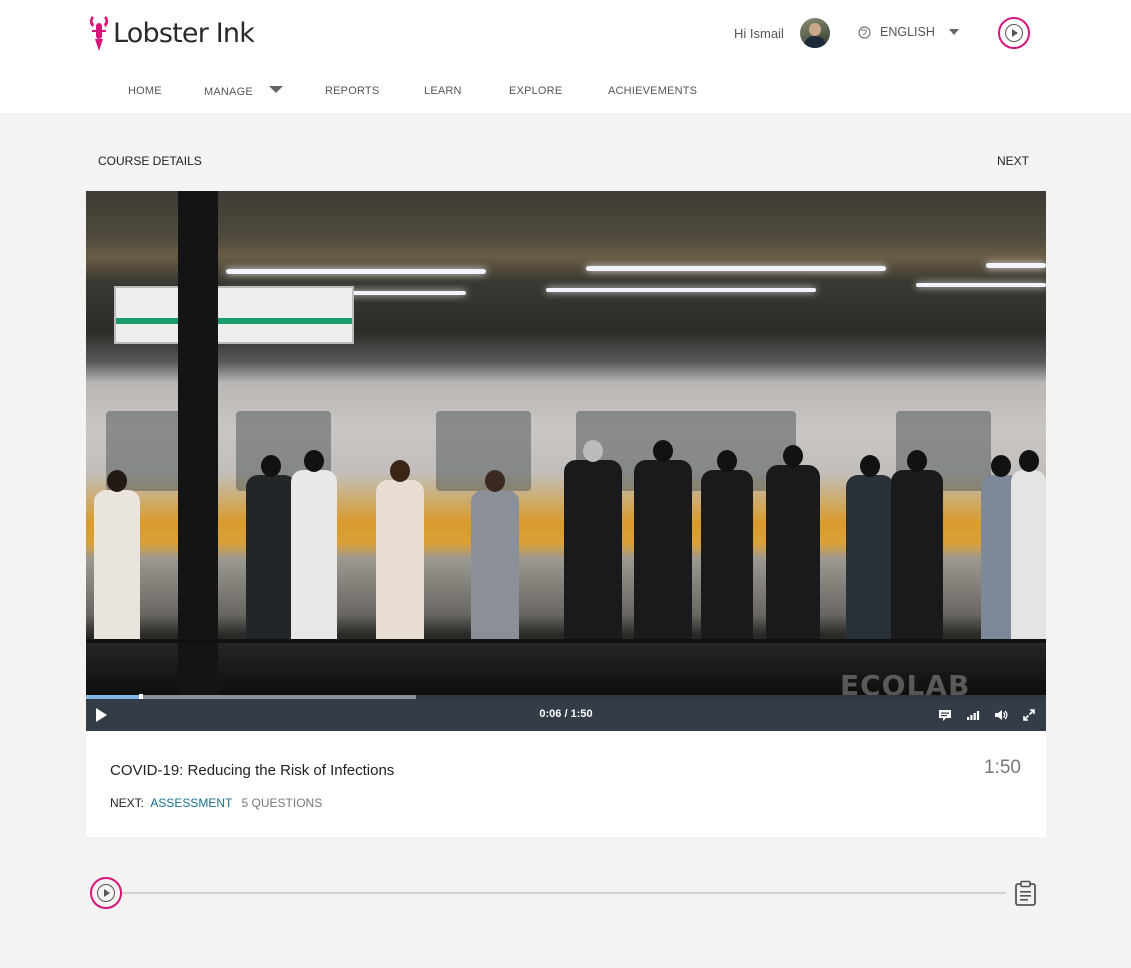  I want to click on course-timeline, so click(563, 893).